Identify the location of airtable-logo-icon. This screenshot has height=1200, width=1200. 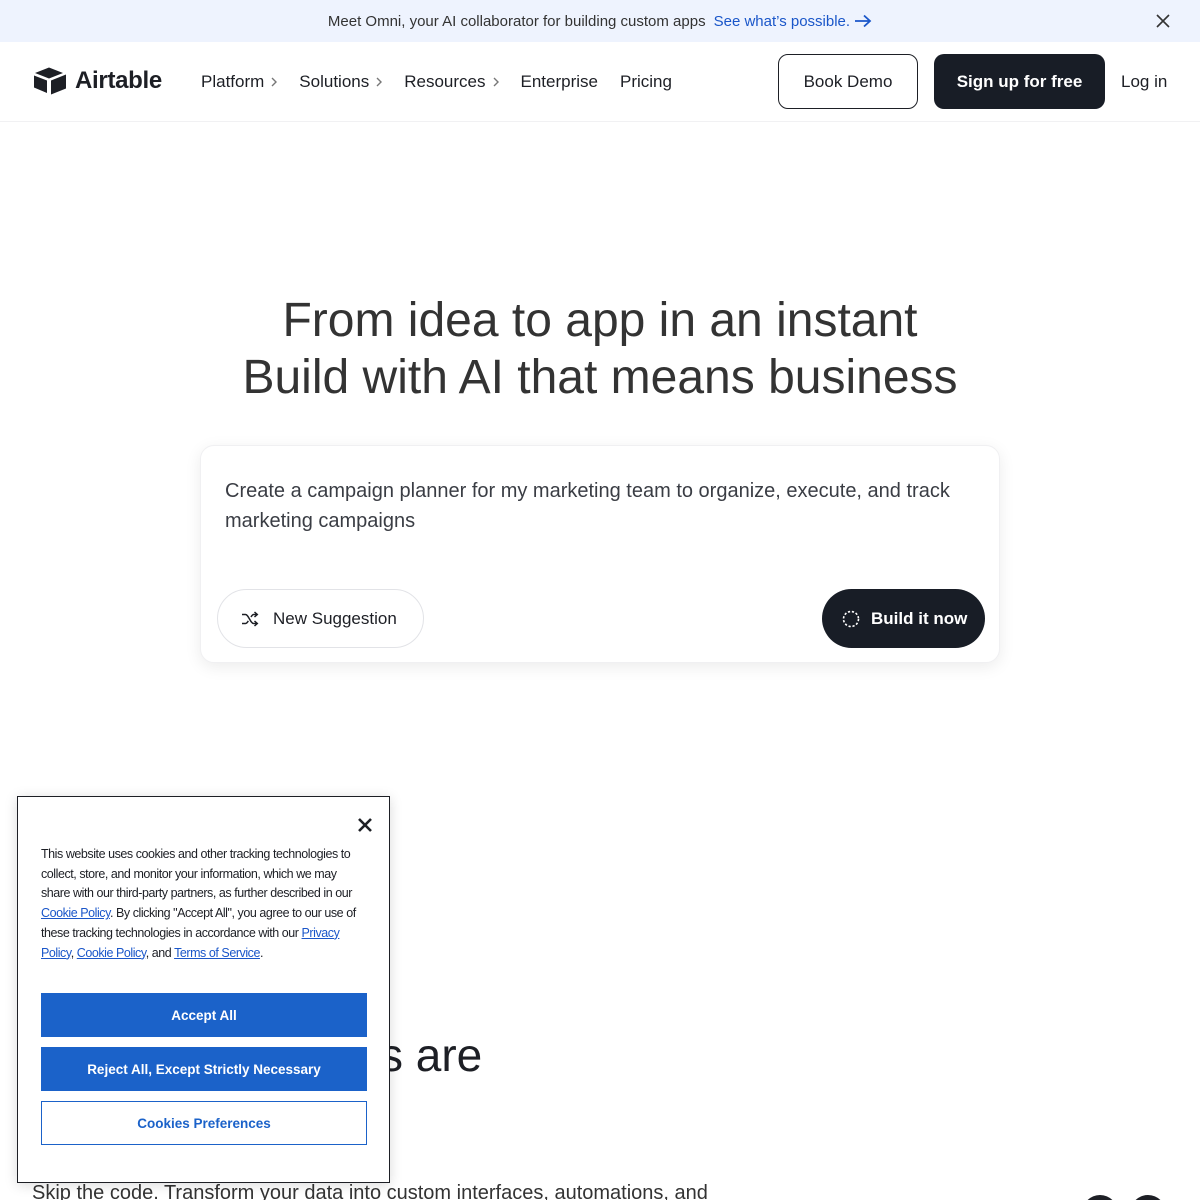
(50, 81).